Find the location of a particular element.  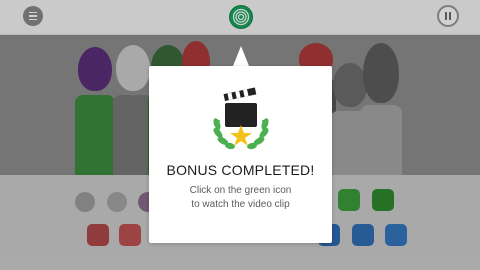

top-bar is located at coordinates (240, 17).